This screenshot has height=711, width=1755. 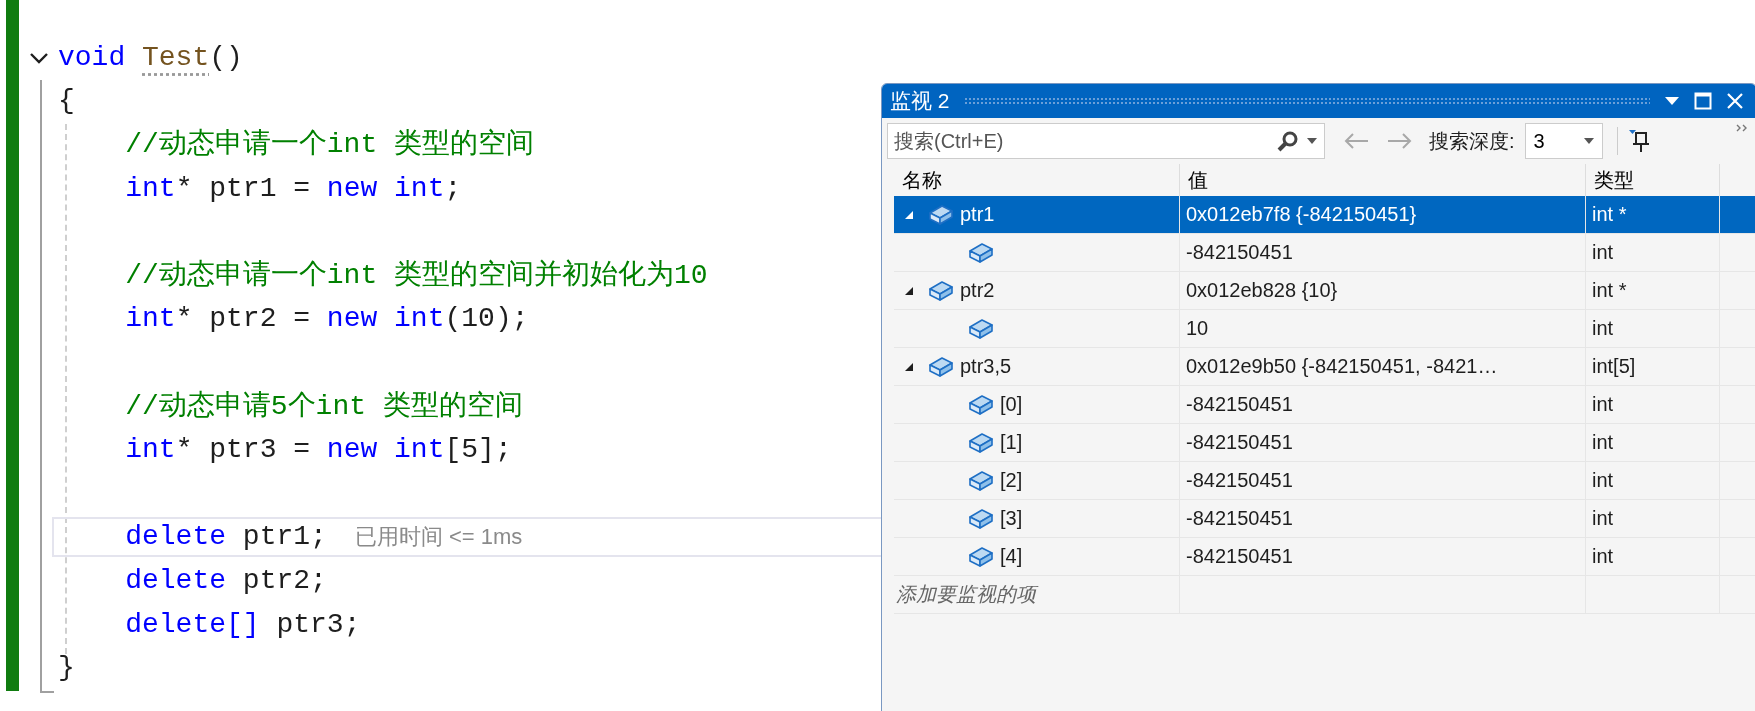 I want to click on variable-name: ptr1, so click(x=977, y=214).